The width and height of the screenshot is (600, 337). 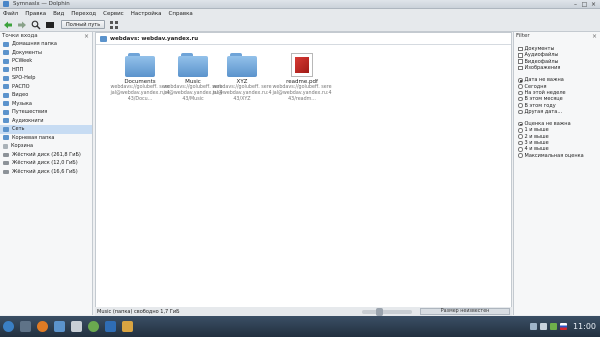 I want to click on places-item: PCWeek, so click(x=46, y=61).